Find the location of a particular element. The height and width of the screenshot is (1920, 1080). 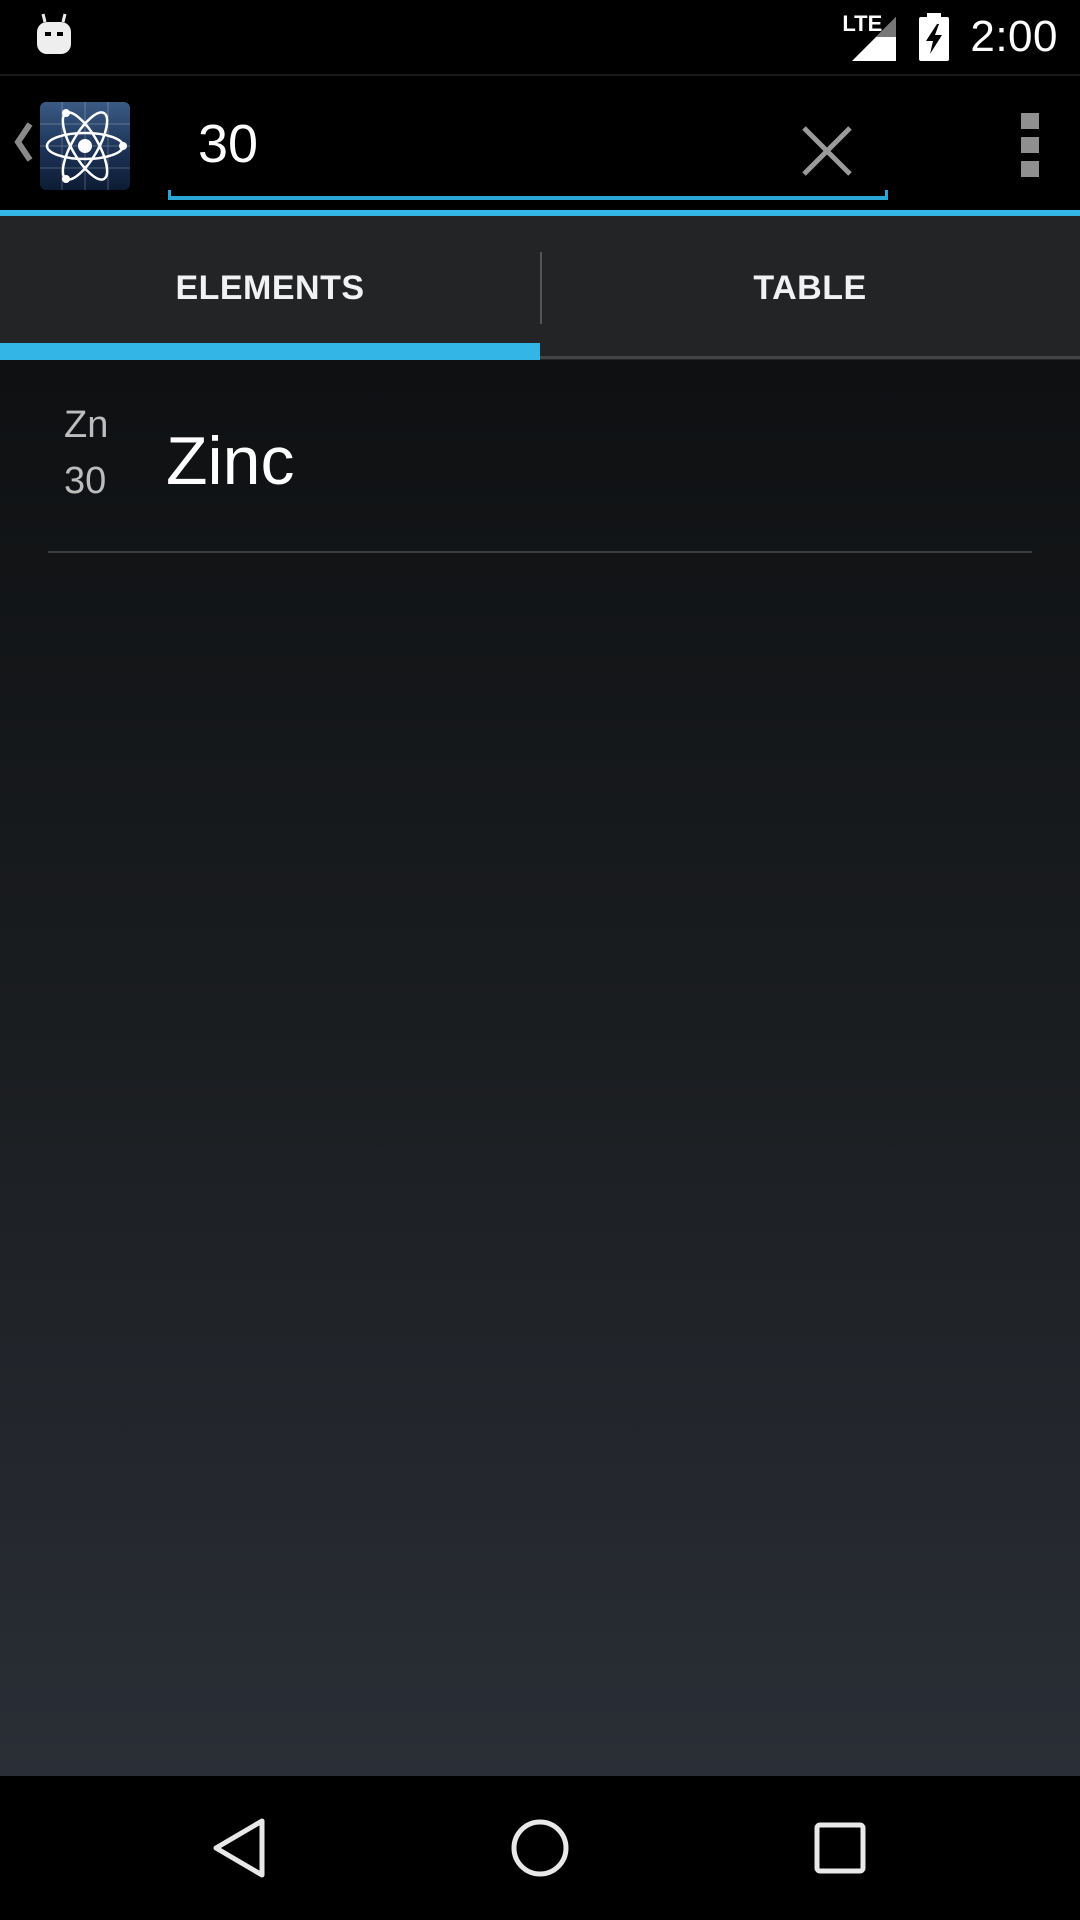

clear-icon is located at coordinates (827, 151).